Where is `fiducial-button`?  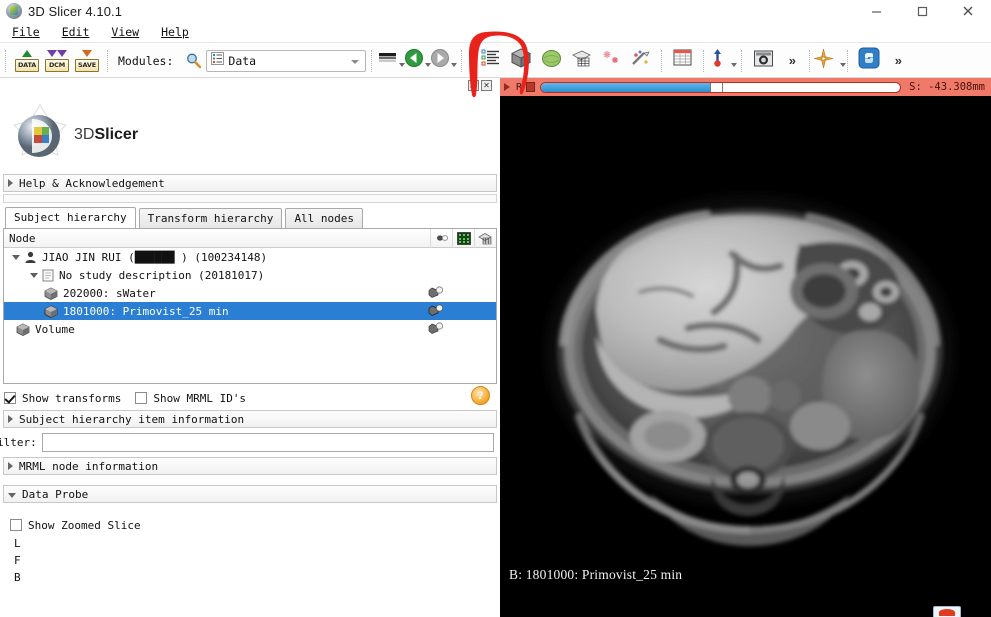 fiducial-button is located at coordinates (723, 61).